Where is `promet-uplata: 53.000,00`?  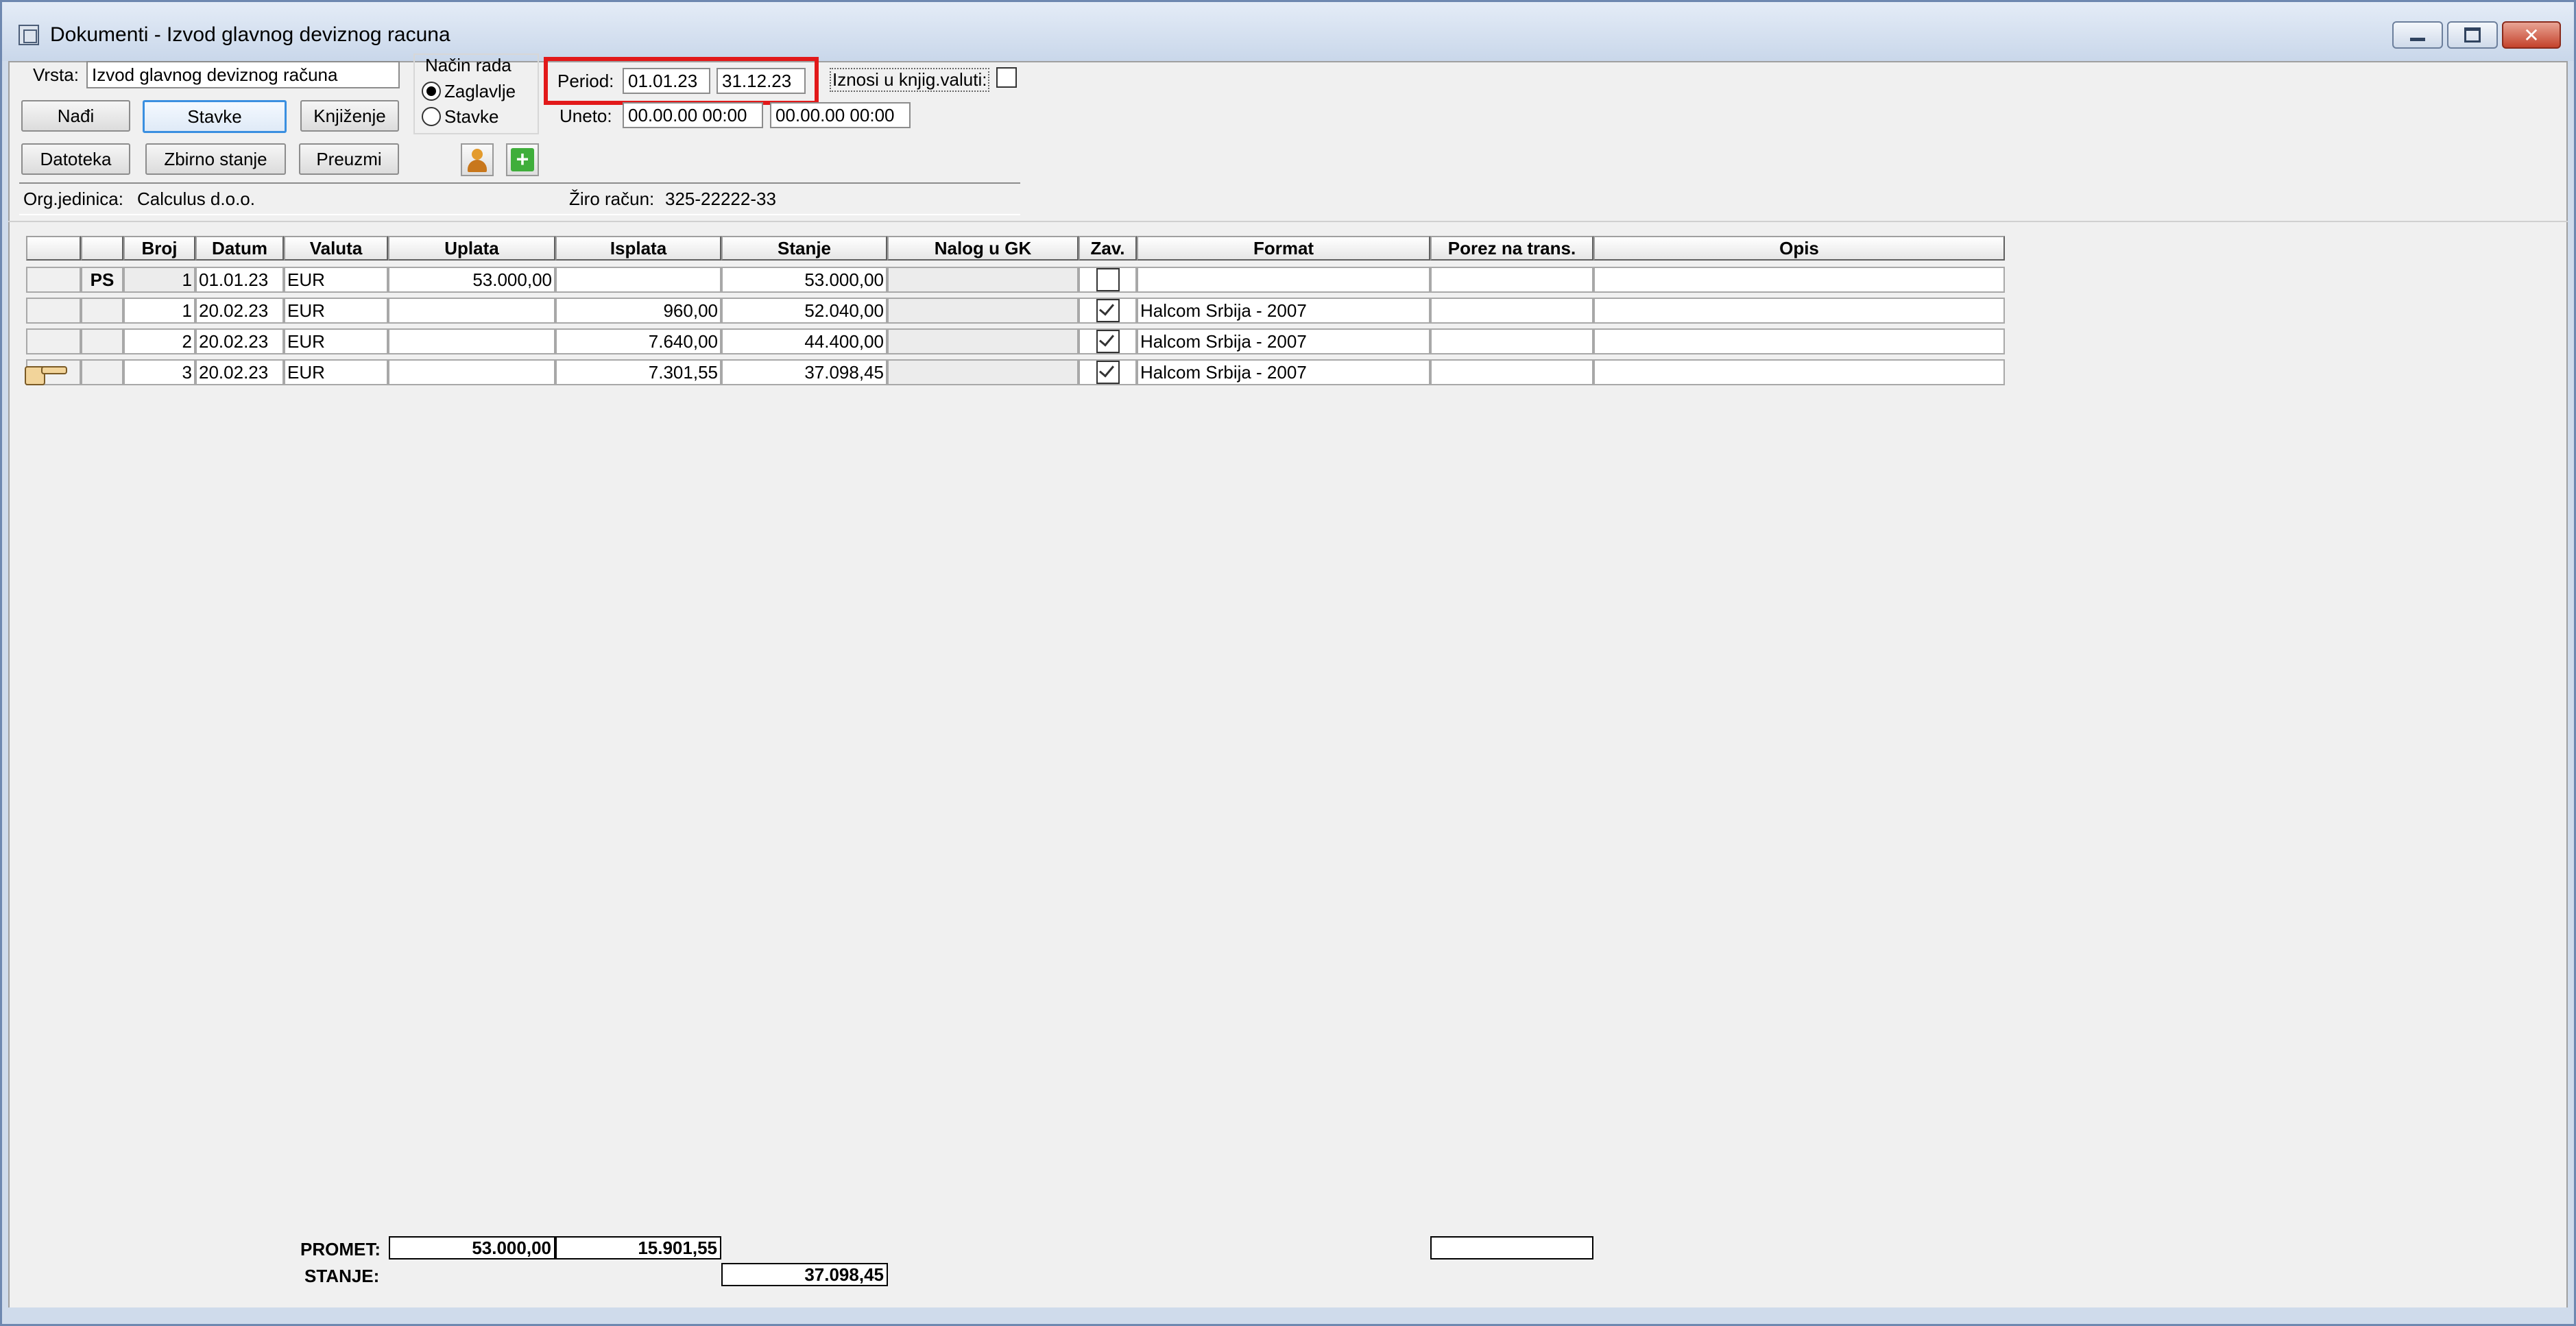 promet-uplata: 53.000,00 is located at coordinates (472, 1247).